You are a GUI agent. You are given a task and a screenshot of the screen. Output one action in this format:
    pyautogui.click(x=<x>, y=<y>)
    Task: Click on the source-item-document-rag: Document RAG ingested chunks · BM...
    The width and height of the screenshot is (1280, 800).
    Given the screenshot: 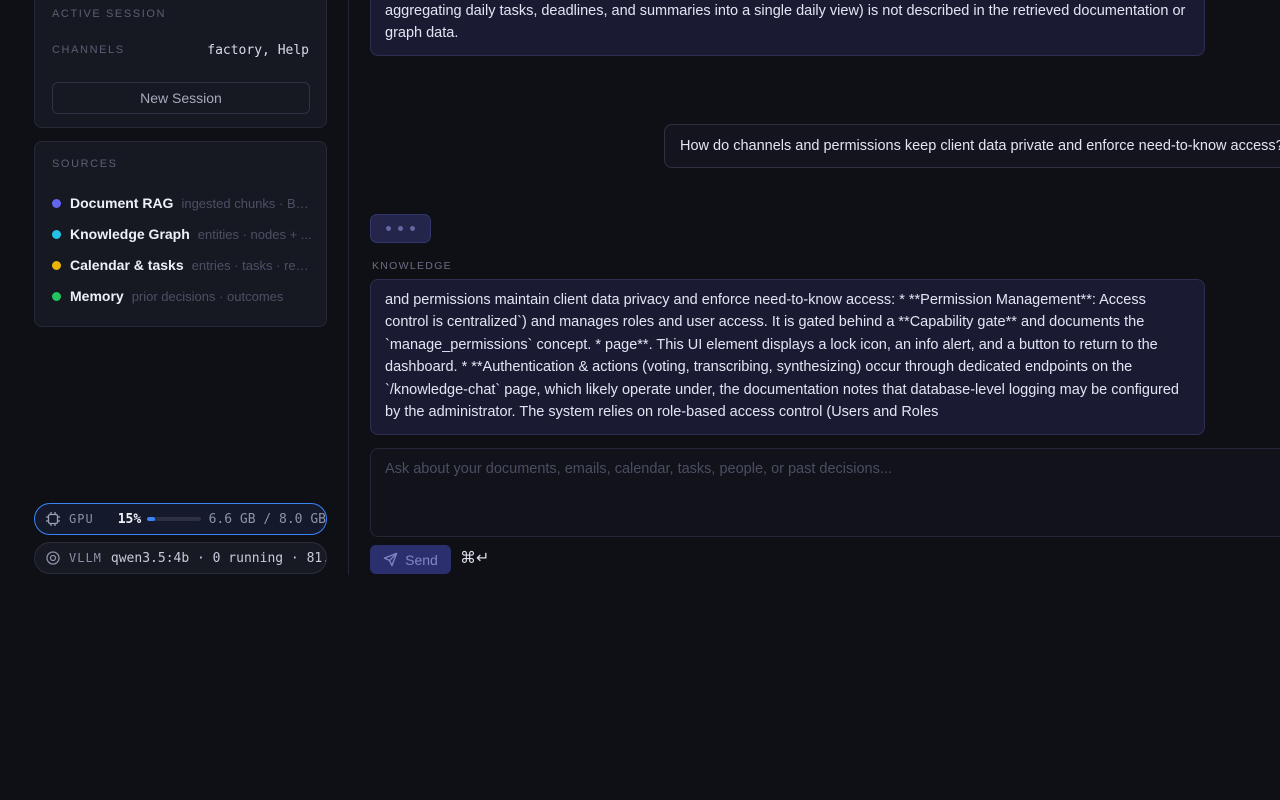 What is the action you would take?
    pyautogui.click(x=183, y=203)
    